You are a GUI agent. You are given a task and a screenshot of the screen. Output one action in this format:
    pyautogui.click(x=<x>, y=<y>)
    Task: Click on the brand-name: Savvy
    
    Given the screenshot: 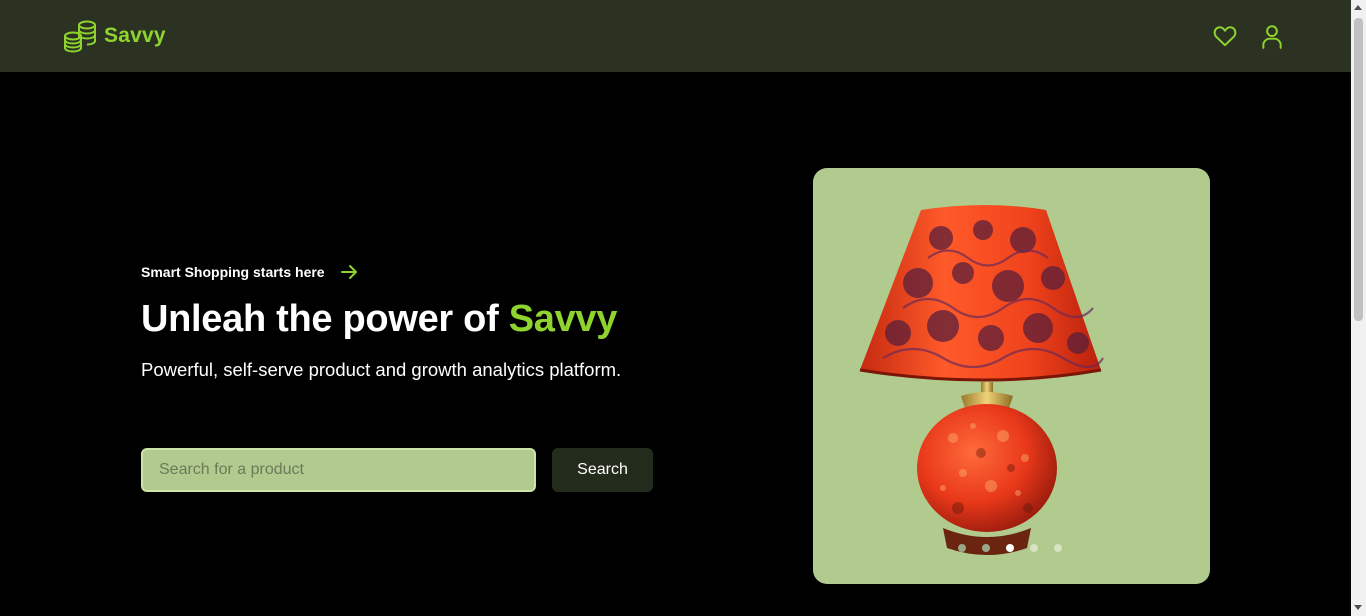 What is the action you would take?
    pyautogui.click(x=135, y=35)
    